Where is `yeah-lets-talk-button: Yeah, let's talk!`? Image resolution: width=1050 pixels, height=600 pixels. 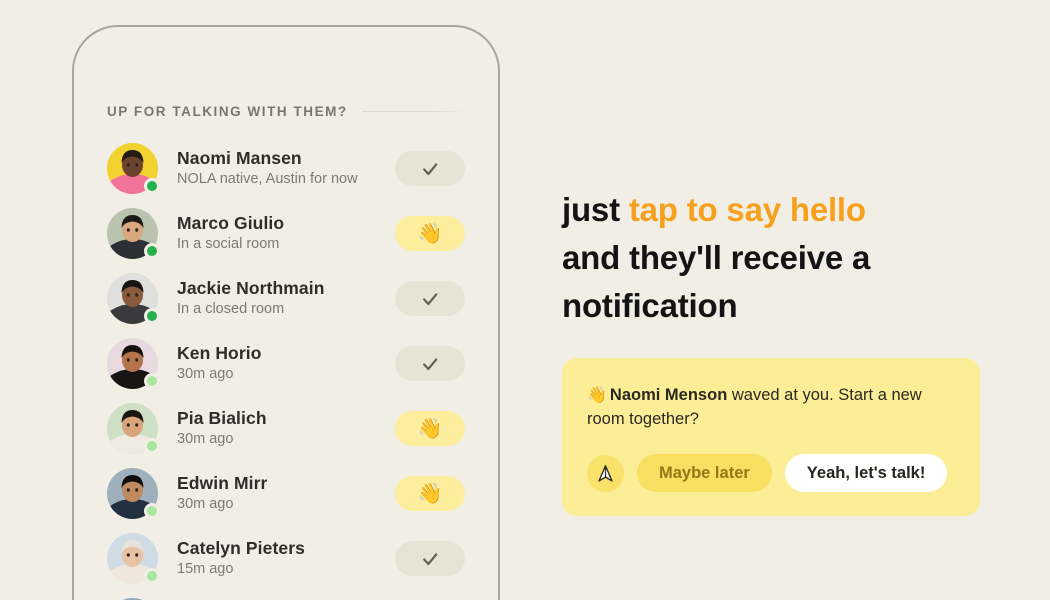
yeah-lets-talk-button: Yeah, let's talk! is located at coordinates (866, 473).